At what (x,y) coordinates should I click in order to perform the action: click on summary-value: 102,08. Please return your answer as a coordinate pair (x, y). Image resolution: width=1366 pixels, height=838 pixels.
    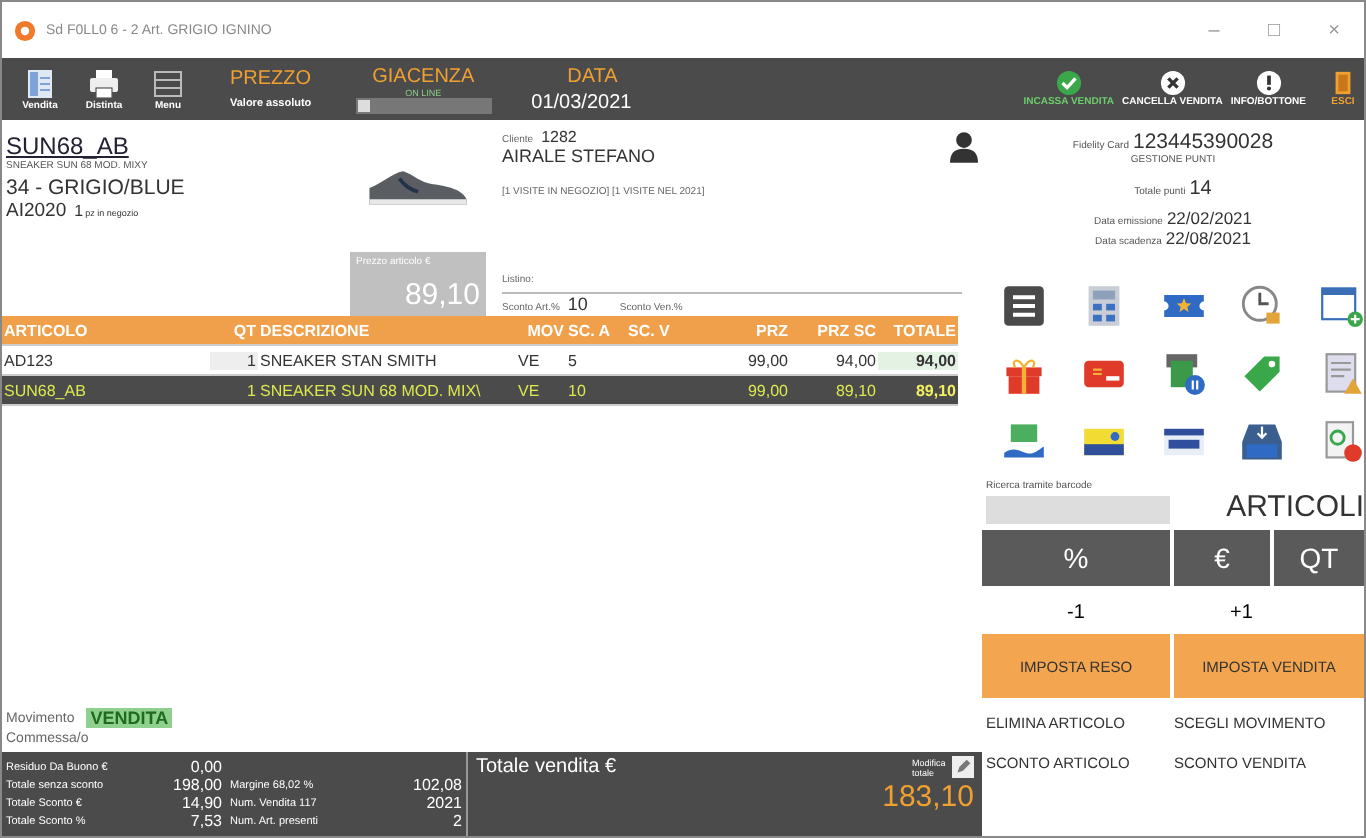
    Looking at the image, I should click on (436, 785).